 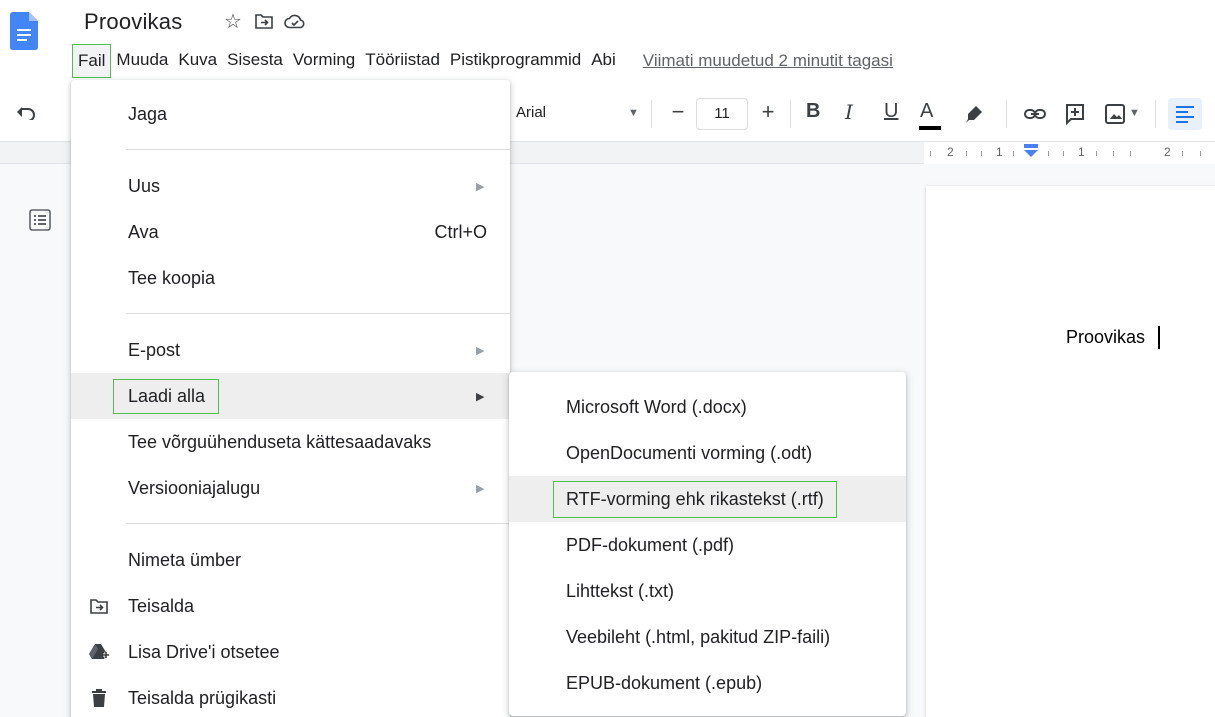 I want to click on file-menu-item-move: Teisalda, so click(x=290, y=606).